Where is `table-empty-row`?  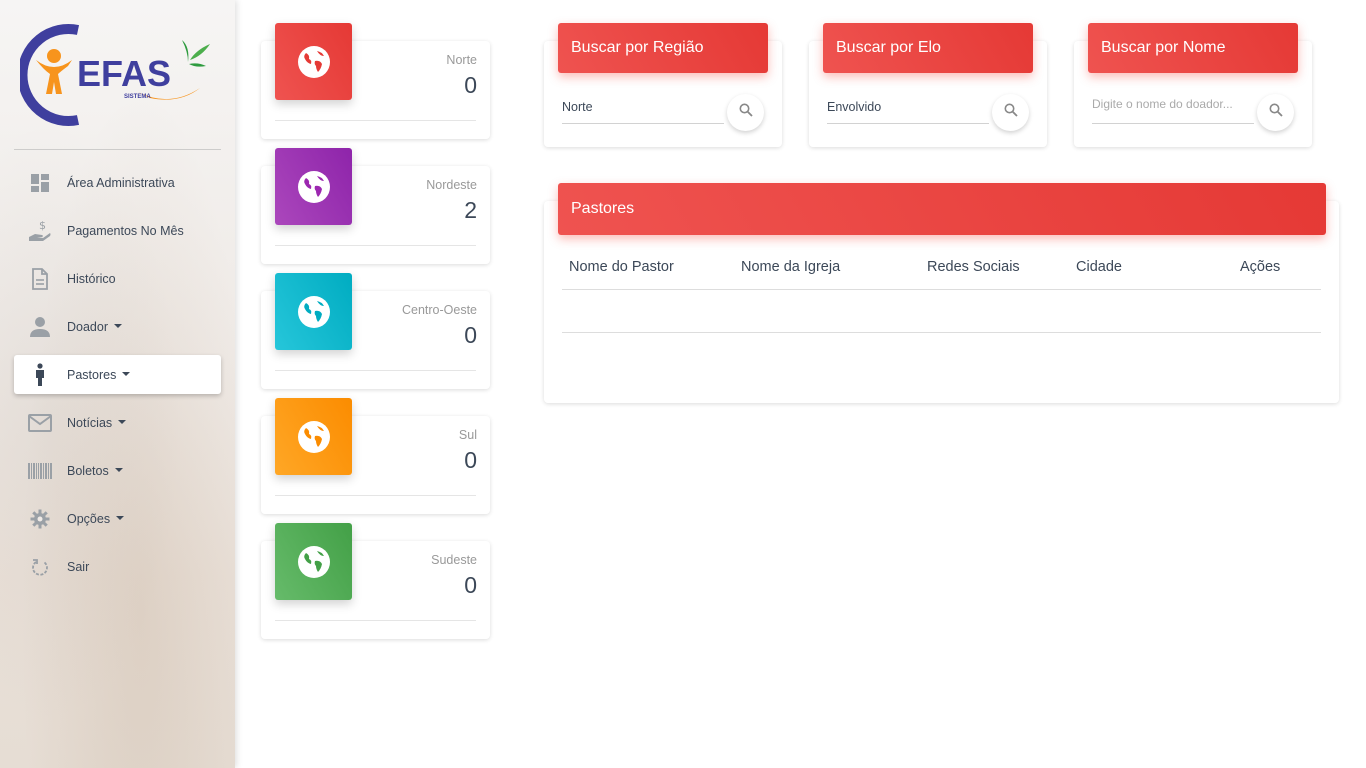 table-empty-row is located at coordinates (941, 311).